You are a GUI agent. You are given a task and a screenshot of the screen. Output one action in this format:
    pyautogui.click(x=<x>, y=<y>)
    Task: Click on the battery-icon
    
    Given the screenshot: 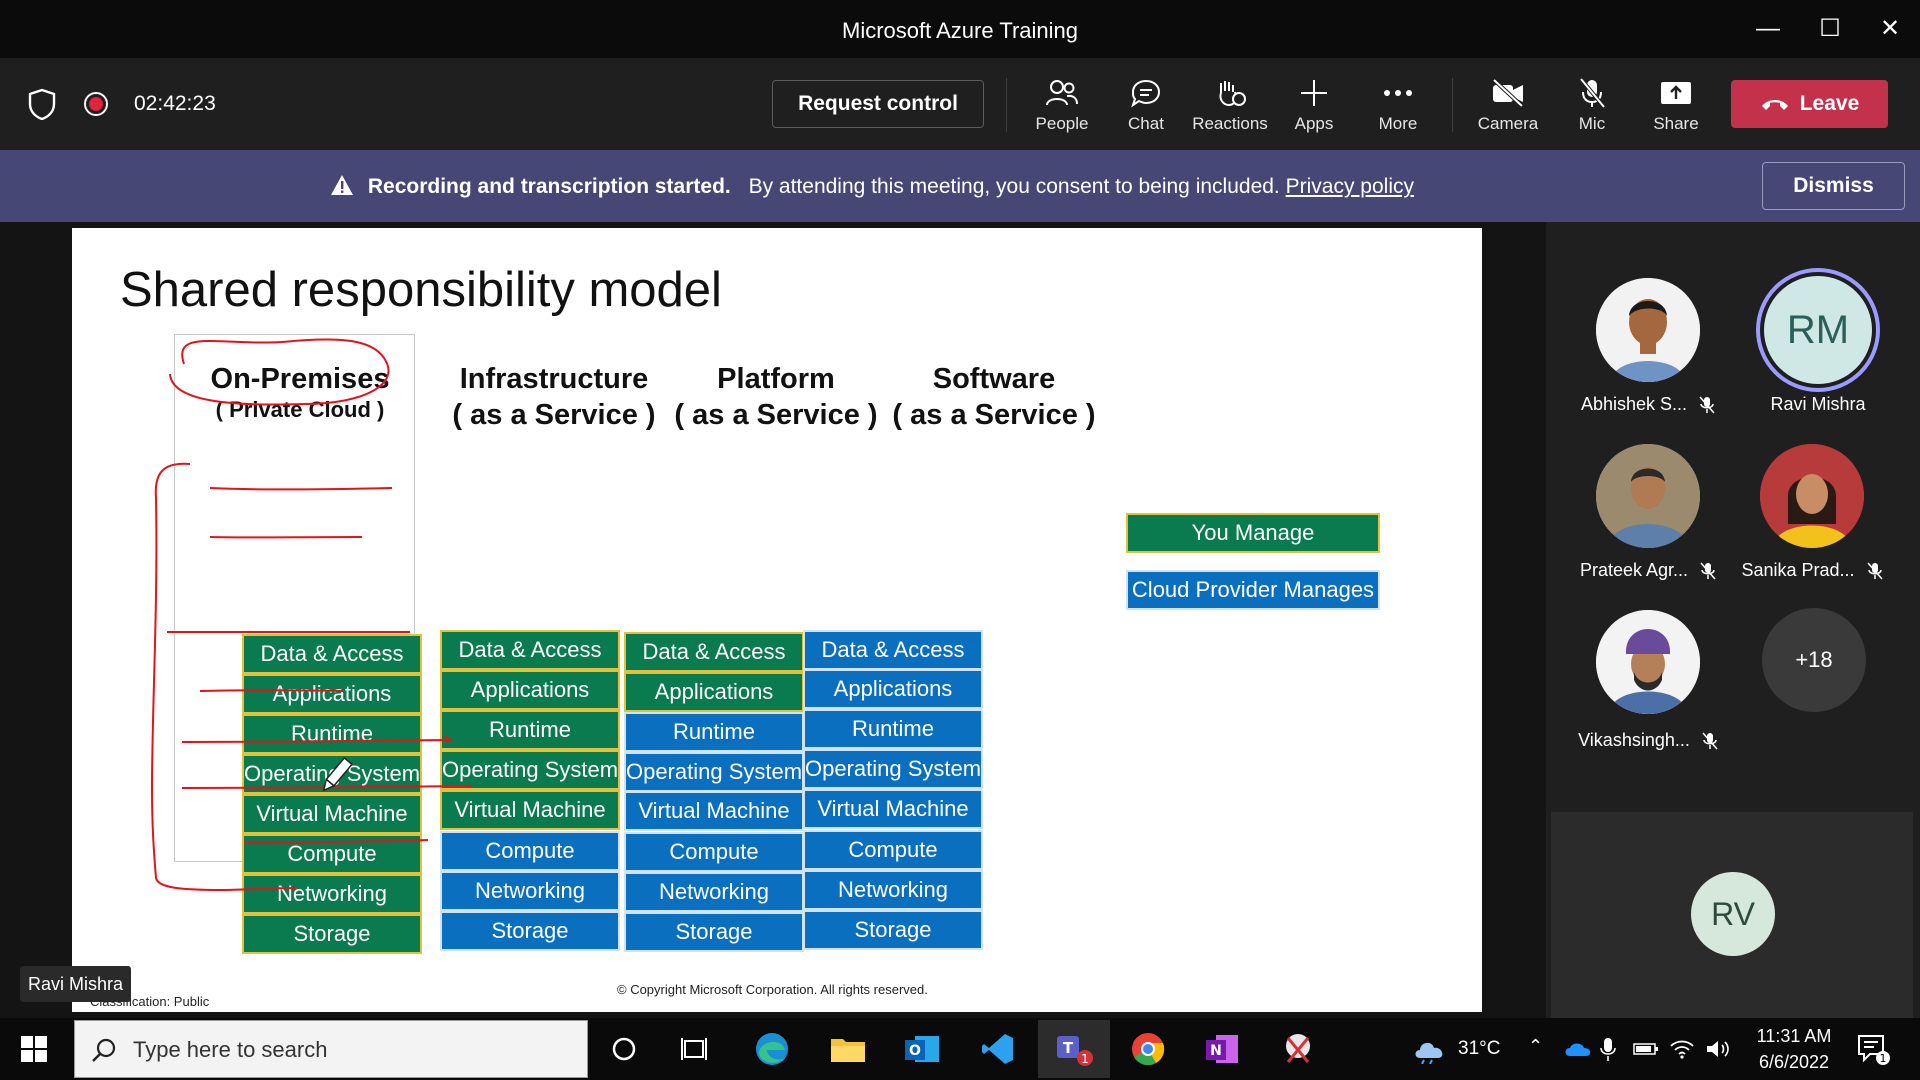 What is the action you would take?
    pyautogui.click(x=1645, y=1049)
    